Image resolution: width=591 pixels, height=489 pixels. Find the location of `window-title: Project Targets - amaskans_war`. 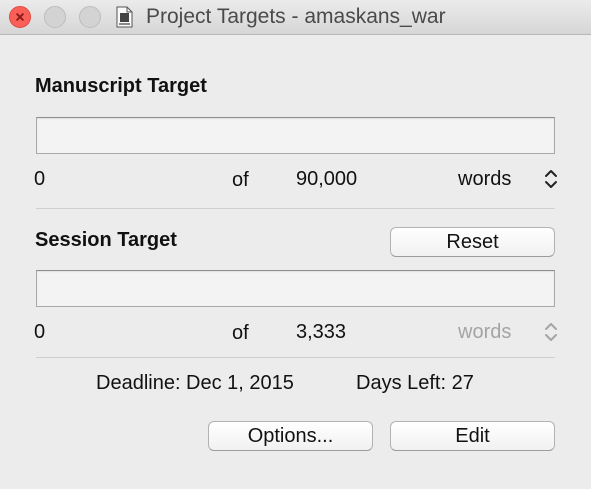

window-title: Project Targets - amaskans_war is located at coordinates (296, 16).